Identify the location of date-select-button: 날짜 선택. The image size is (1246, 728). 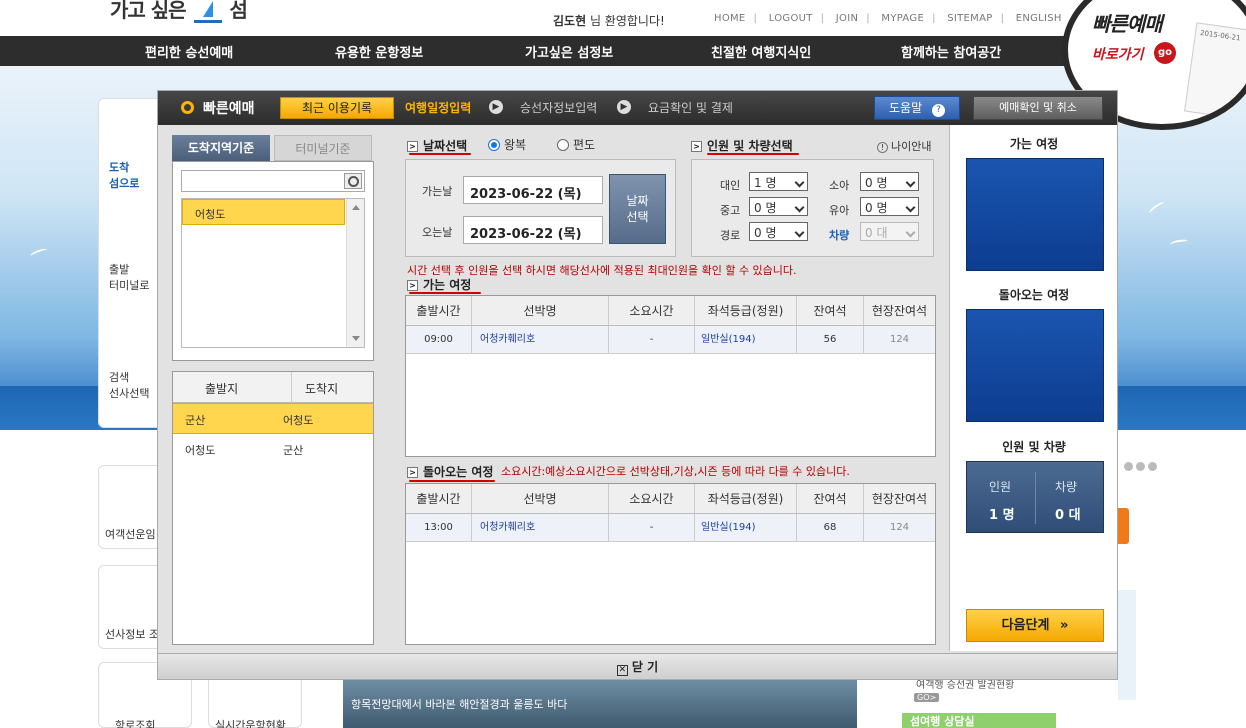
(637, 209).